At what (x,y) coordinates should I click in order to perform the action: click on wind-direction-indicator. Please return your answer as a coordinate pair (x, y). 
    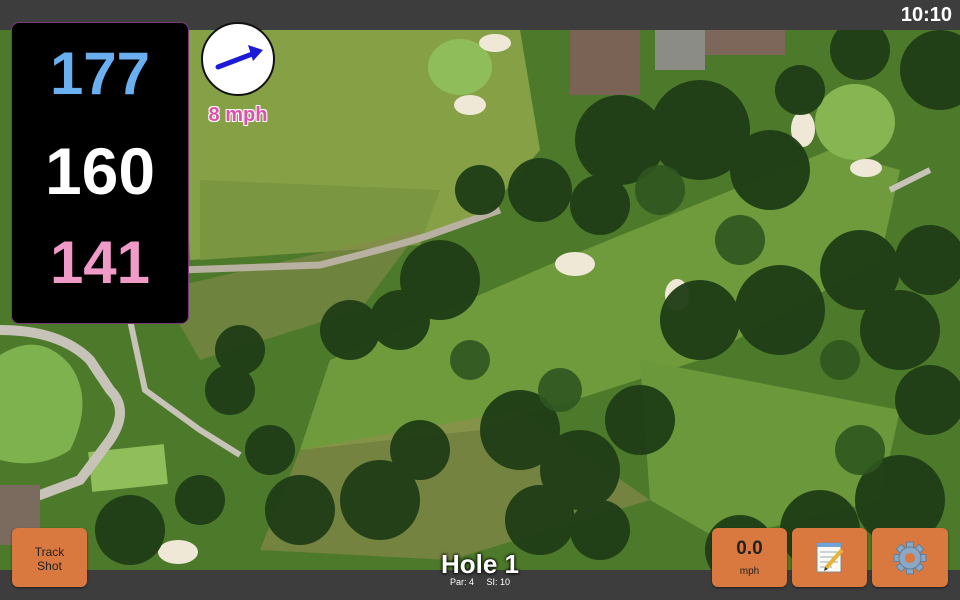
    Looking at the image, I should click on (238, 59).